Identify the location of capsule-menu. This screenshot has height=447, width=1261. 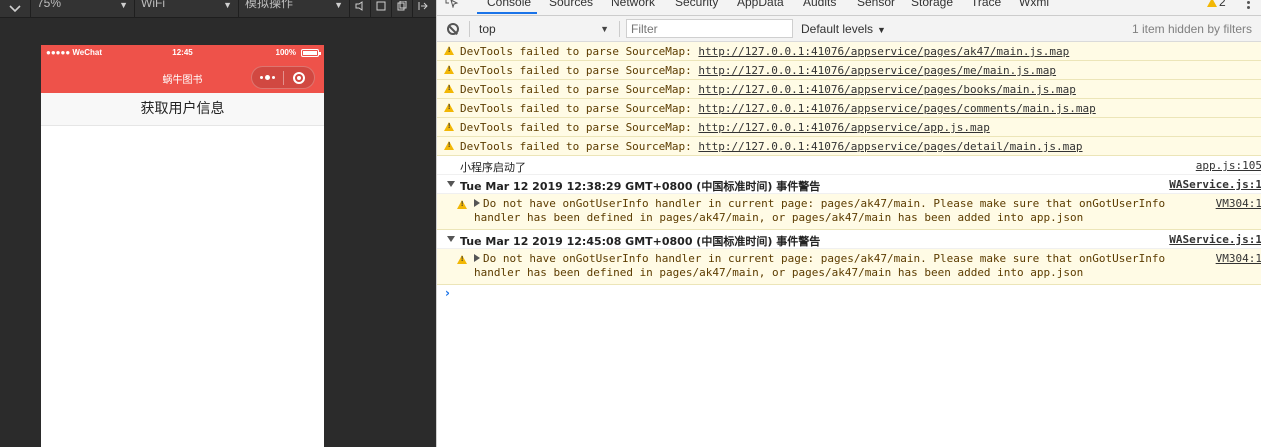
(283, 77).